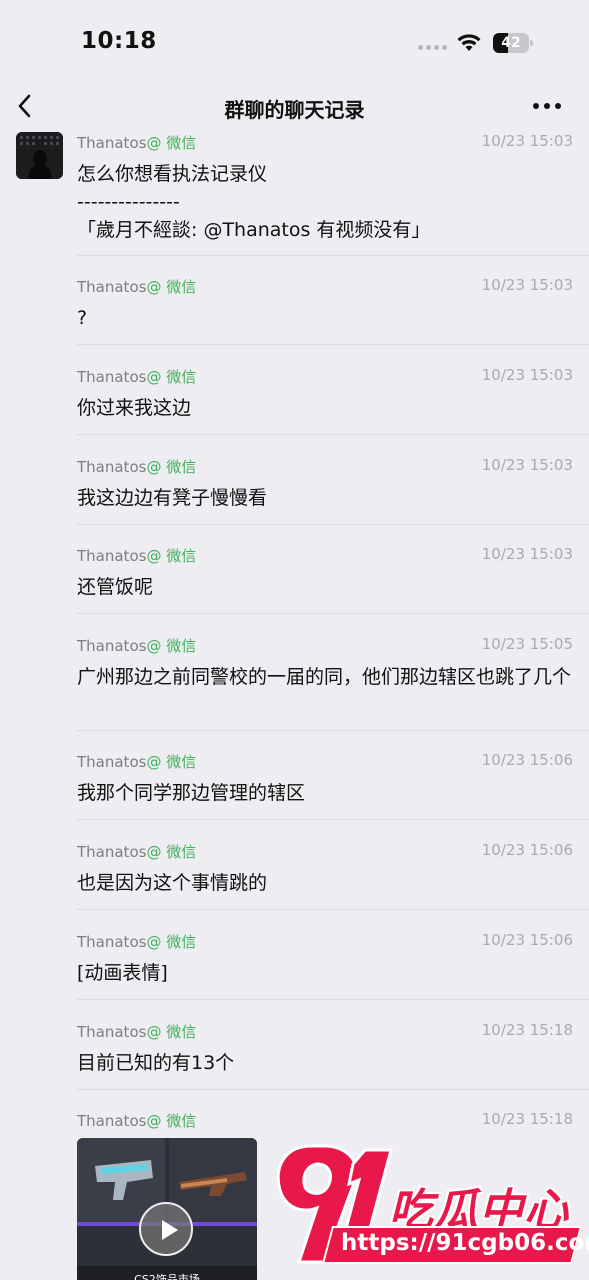  What do you see at coordinates (119, 41) in the screenshot?
I see `status-time: 10:18` at bounding box center [119, 41].